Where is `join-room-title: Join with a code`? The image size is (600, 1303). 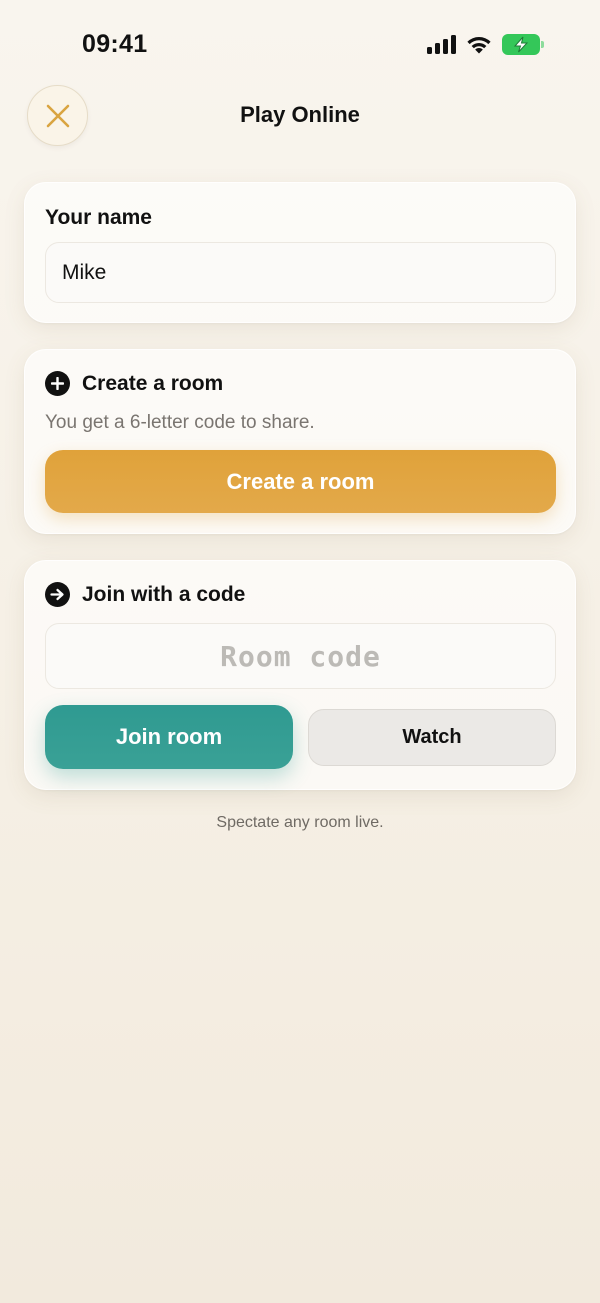 join-room-title: Join with a code is located at coordinates (164, 594).